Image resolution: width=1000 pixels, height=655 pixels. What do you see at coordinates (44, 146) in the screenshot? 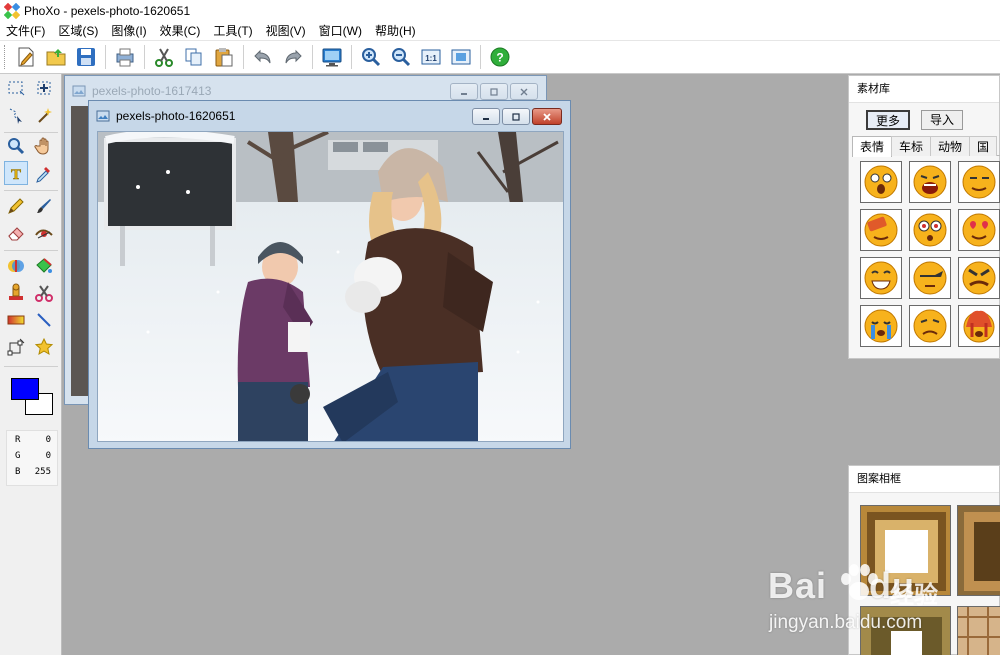
I see `hand-pan-tool` at bounding box center [44, 146].